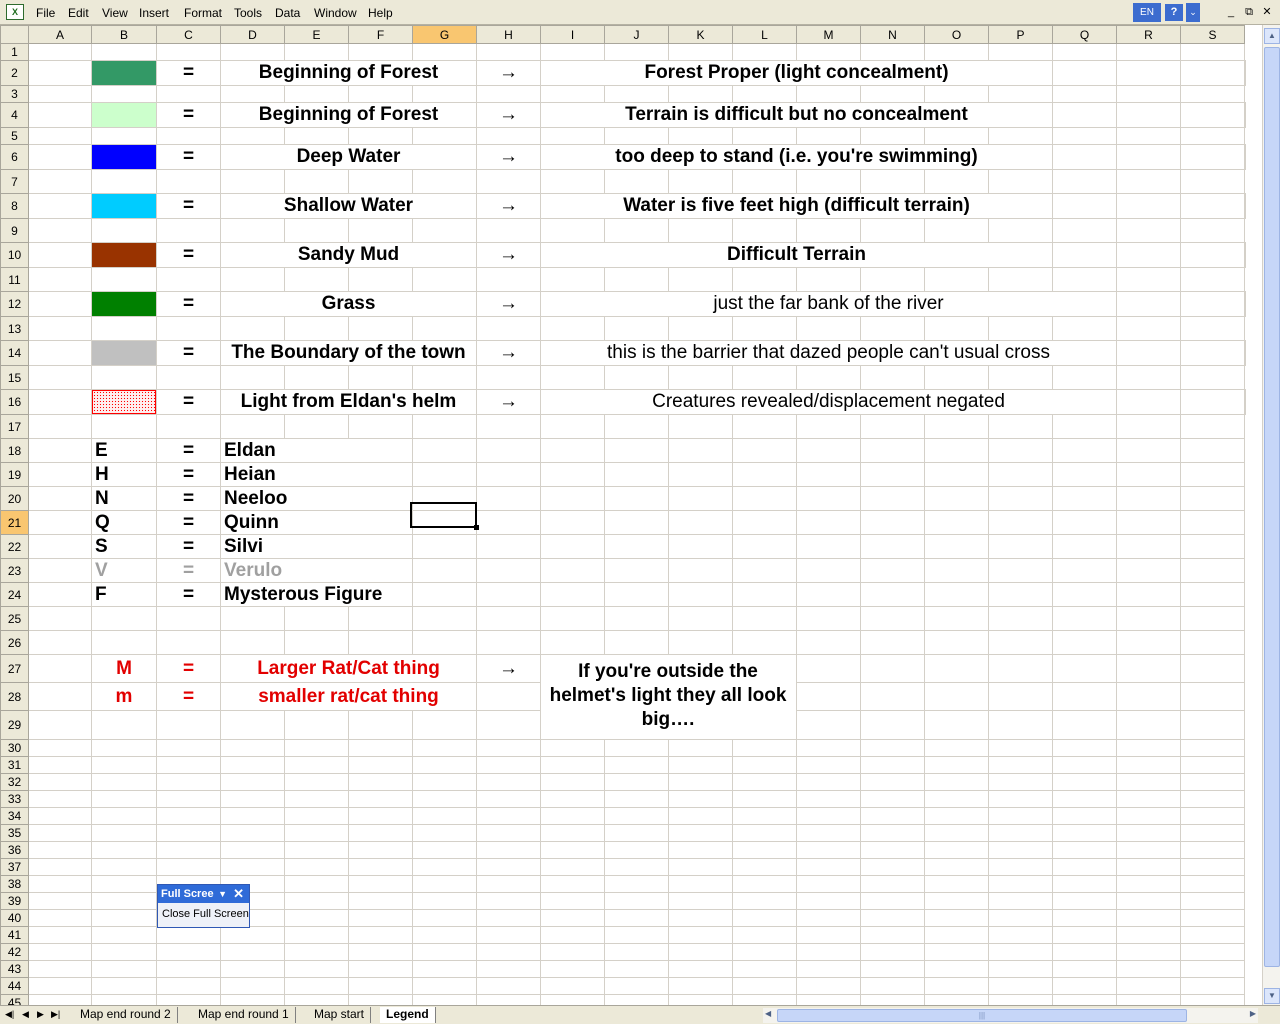  I want to click on row-header: 18, so click(14, 450).